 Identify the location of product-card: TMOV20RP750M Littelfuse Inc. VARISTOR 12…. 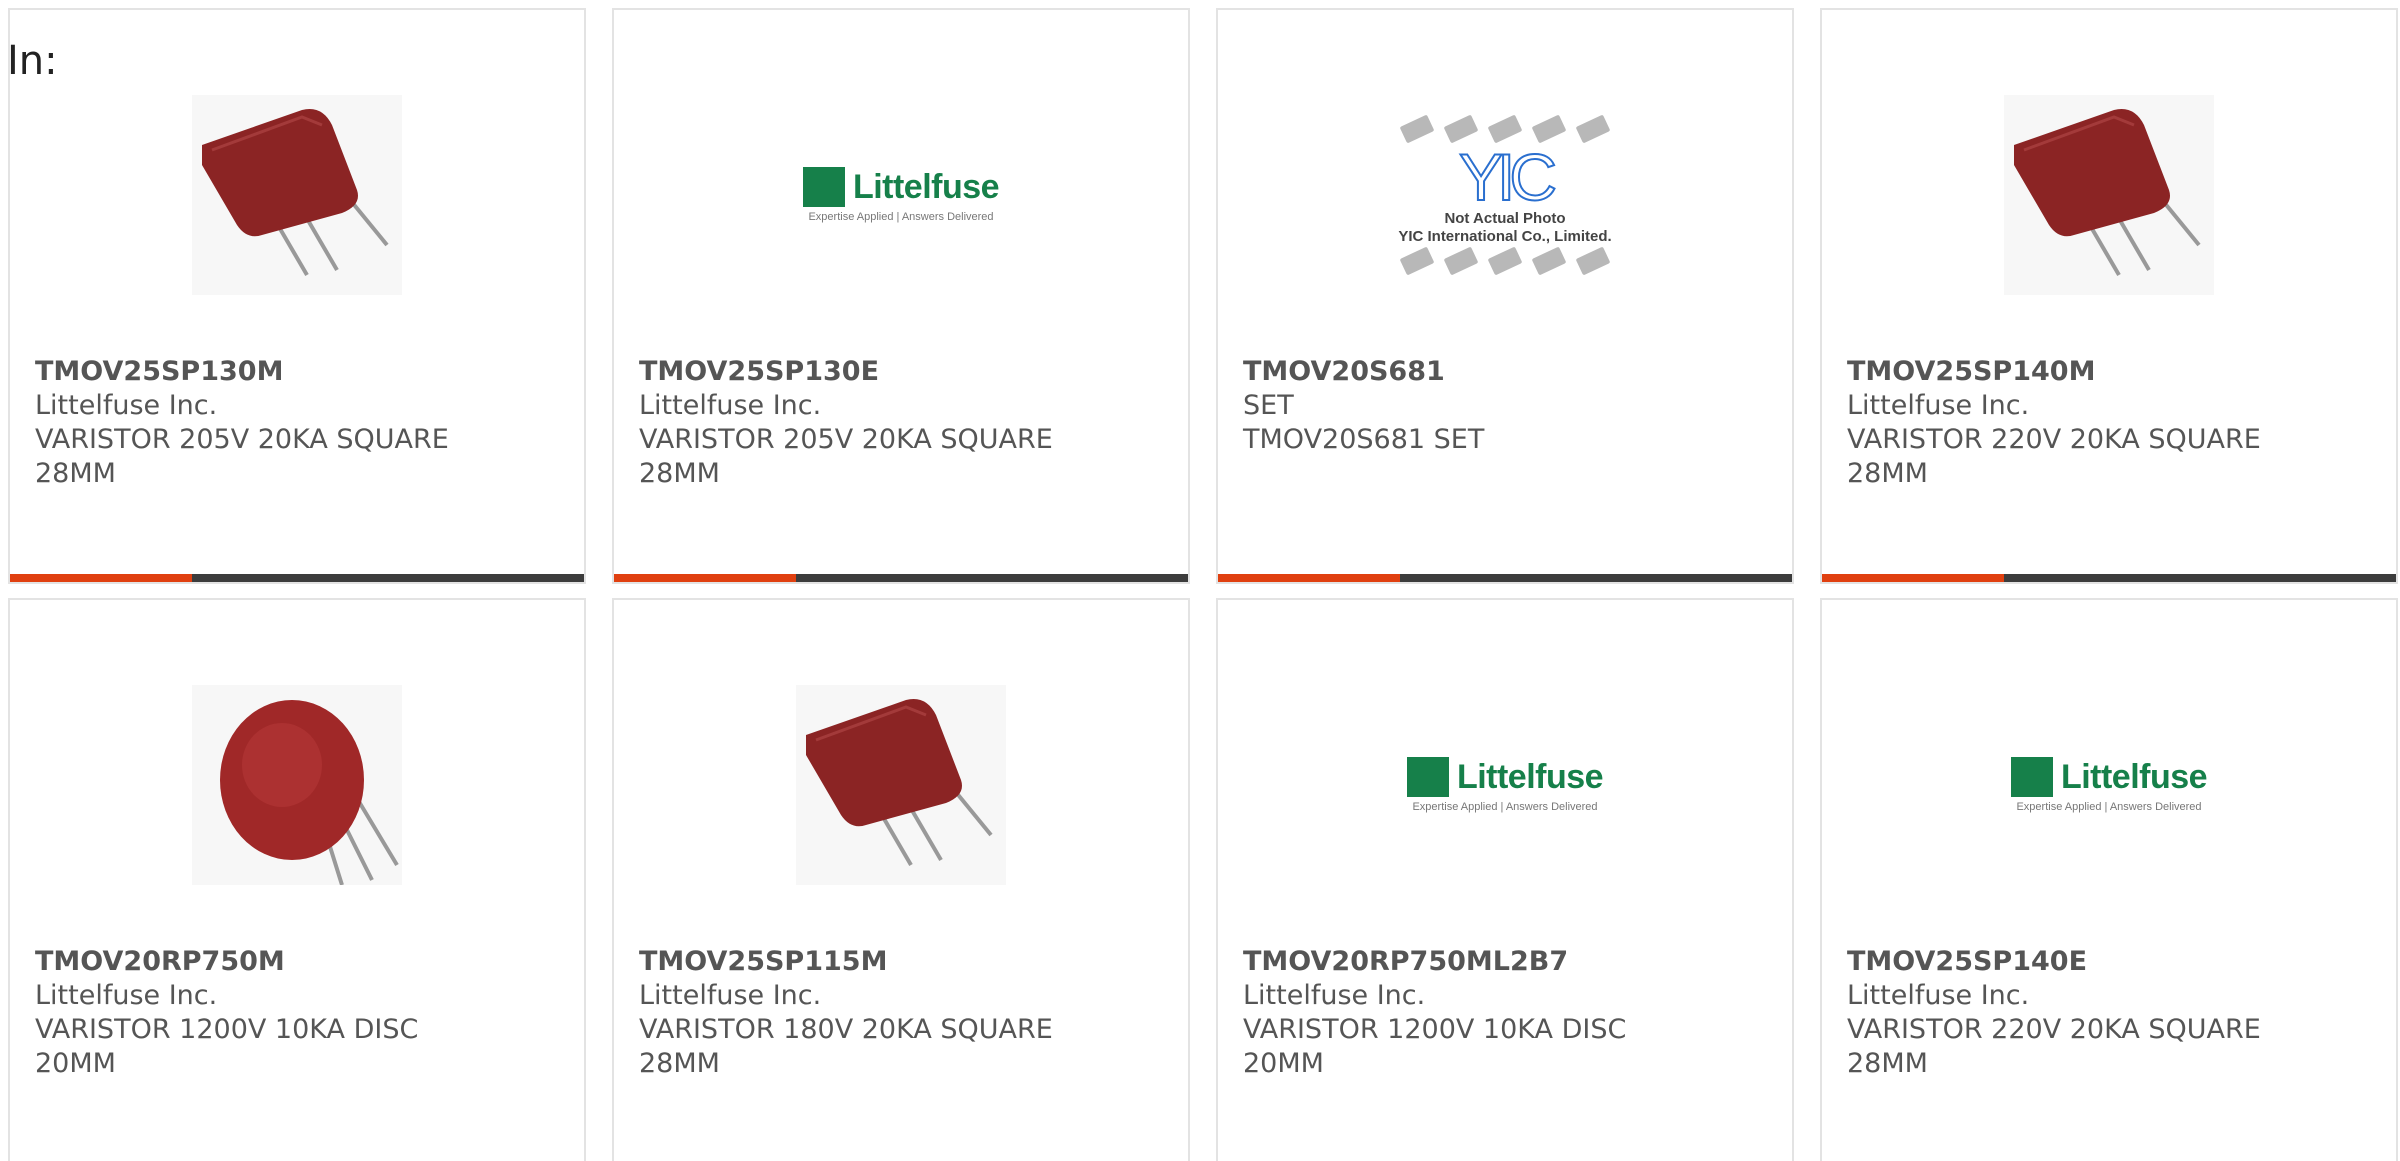
(297, 879).